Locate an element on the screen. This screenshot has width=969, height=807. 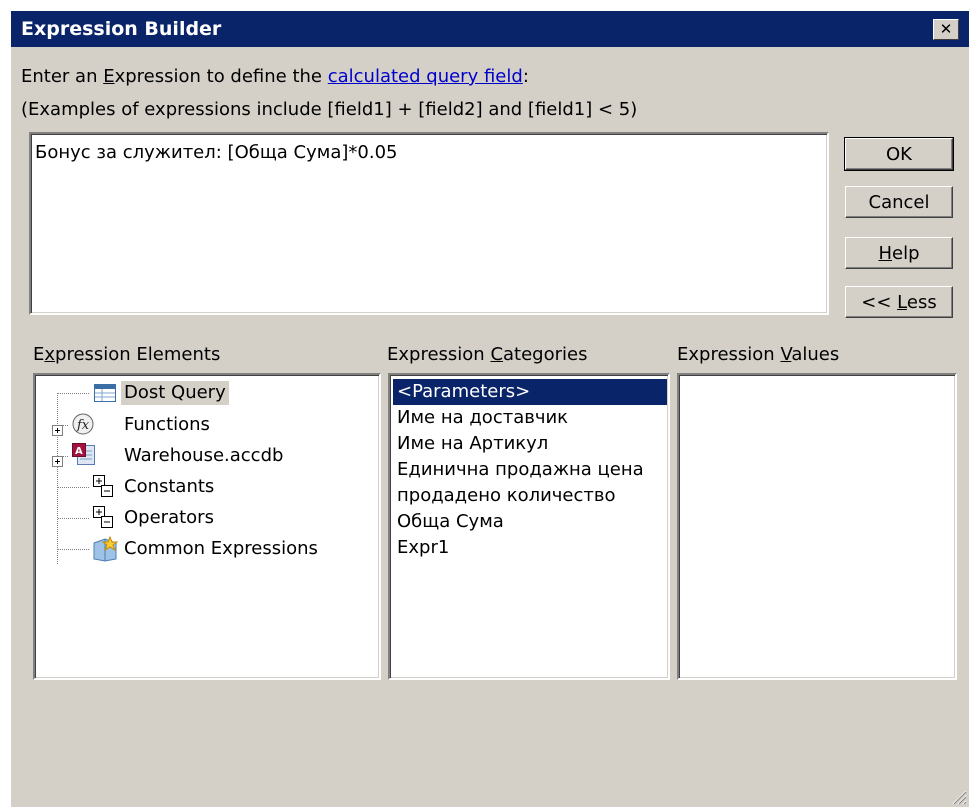
categories-label-post: ategories is located at coordinates (545, 354).